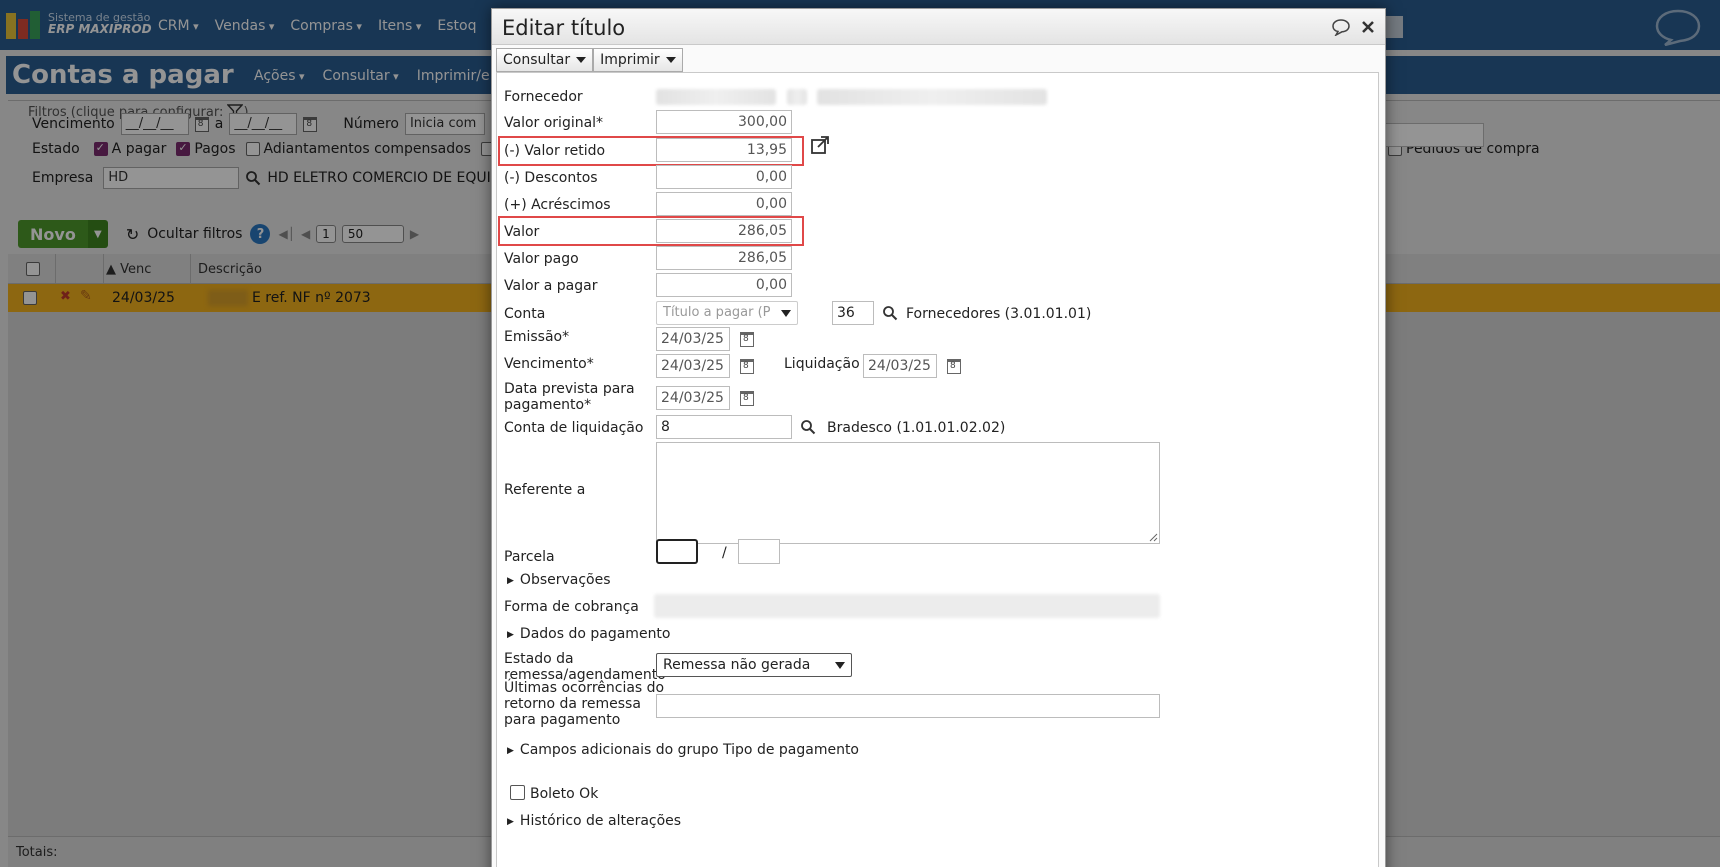  I want to click on dialog-menu-consultar: Consultar, so click(545, 60).